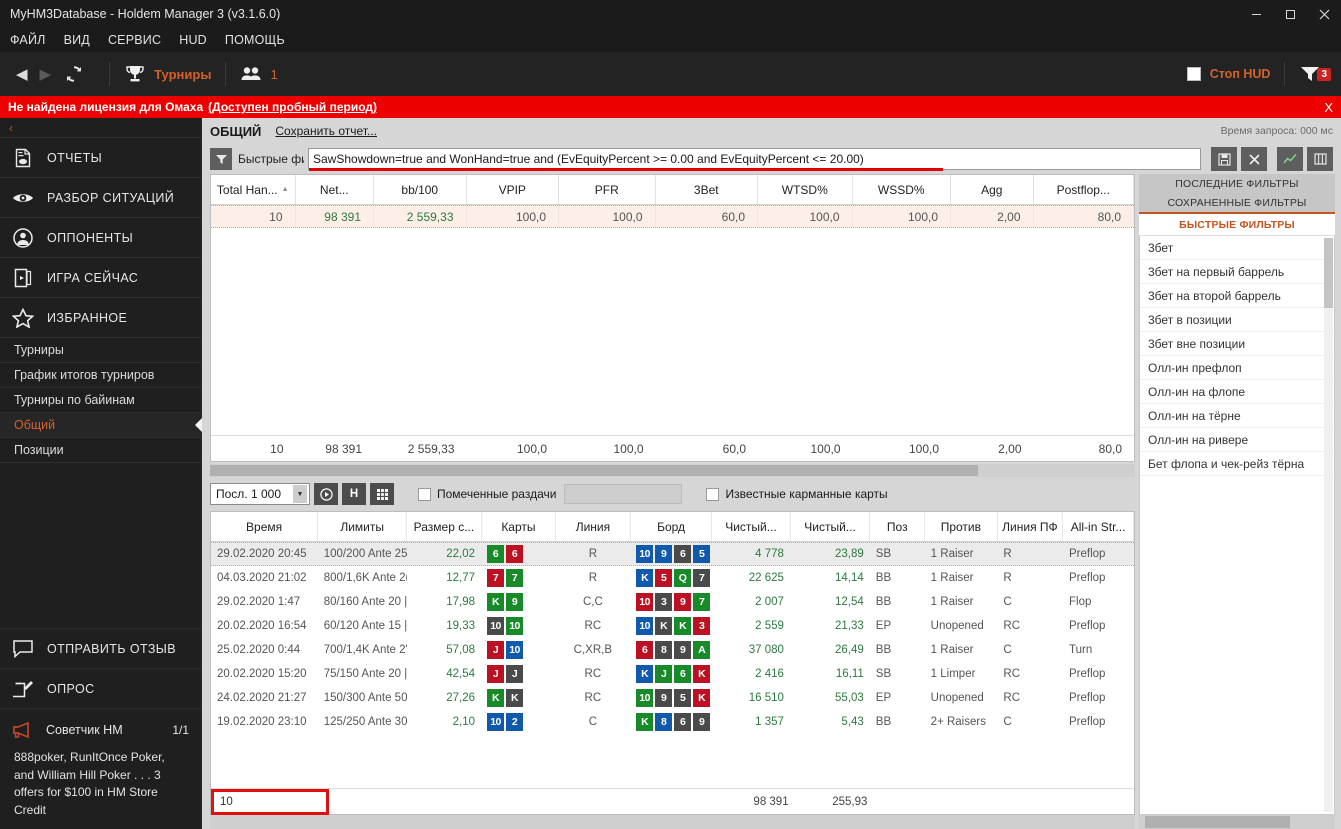 The image size is (1341, 829). What do you see at coordinates (100, 450) in the screenshot?
I see `sidebar-item-positions: Позиции` at bounding box center [100, 450].